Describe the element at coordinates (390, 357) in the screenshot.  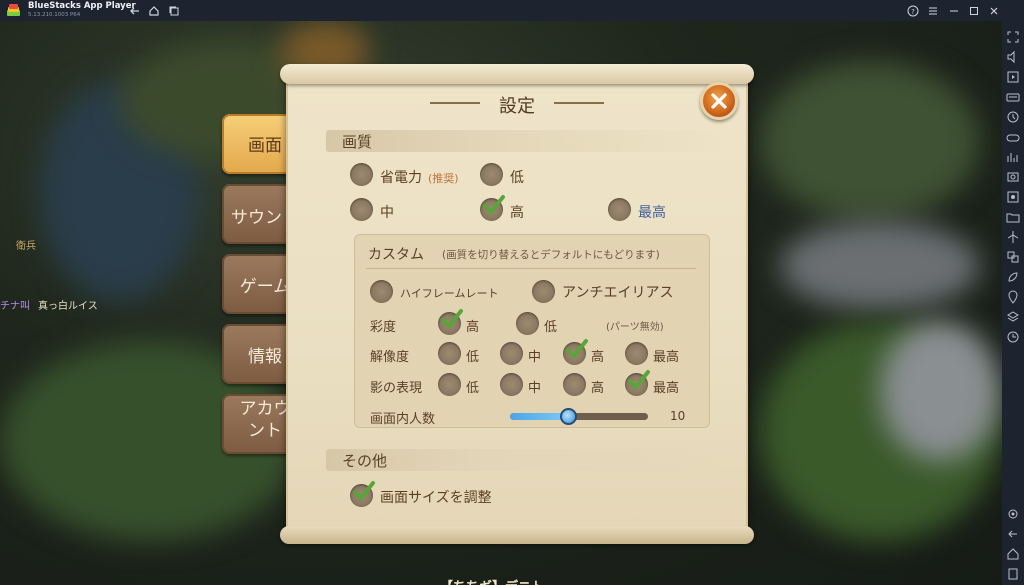
I see `row-label: 解像度` at that location.